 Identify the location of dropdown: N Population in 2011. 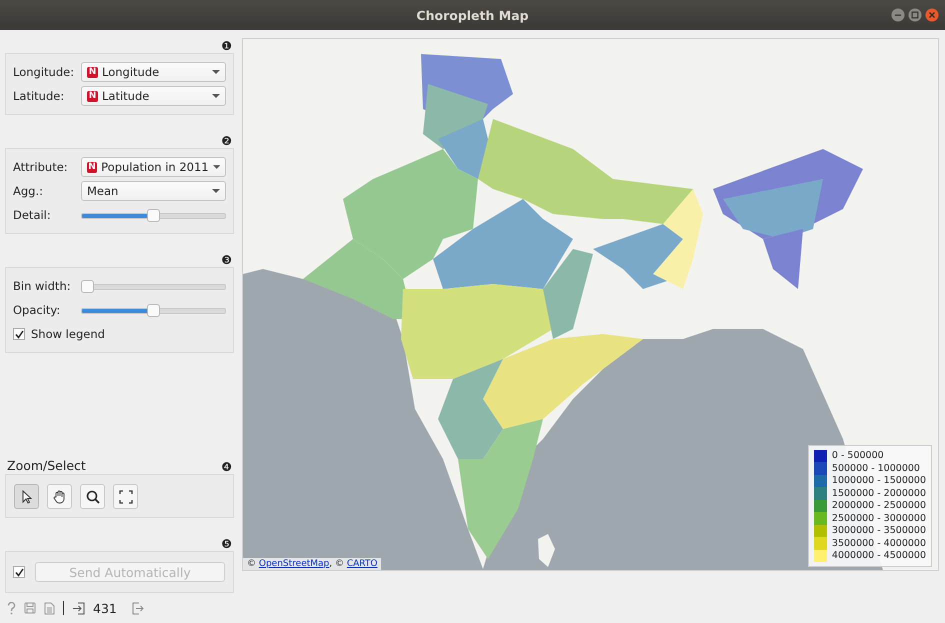
(153, 167).